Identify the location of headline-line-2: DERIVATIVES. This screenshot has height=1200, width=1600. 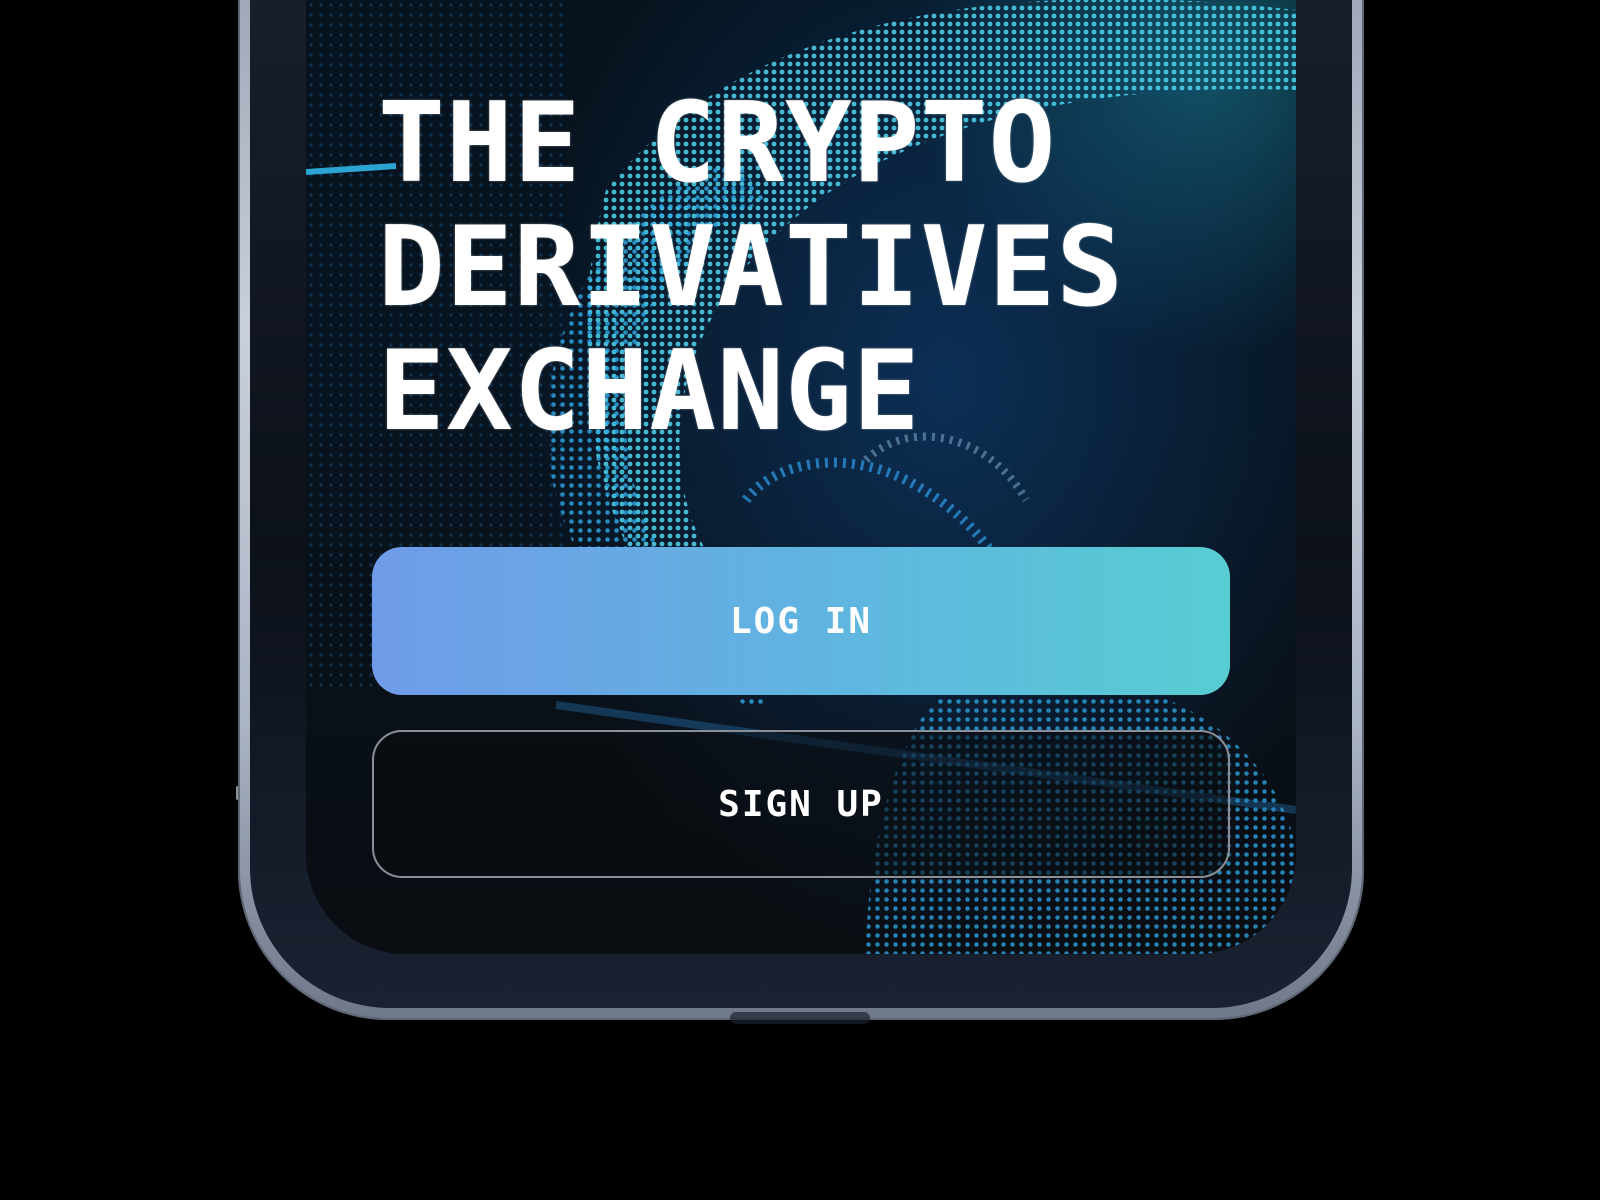
(751, 267).